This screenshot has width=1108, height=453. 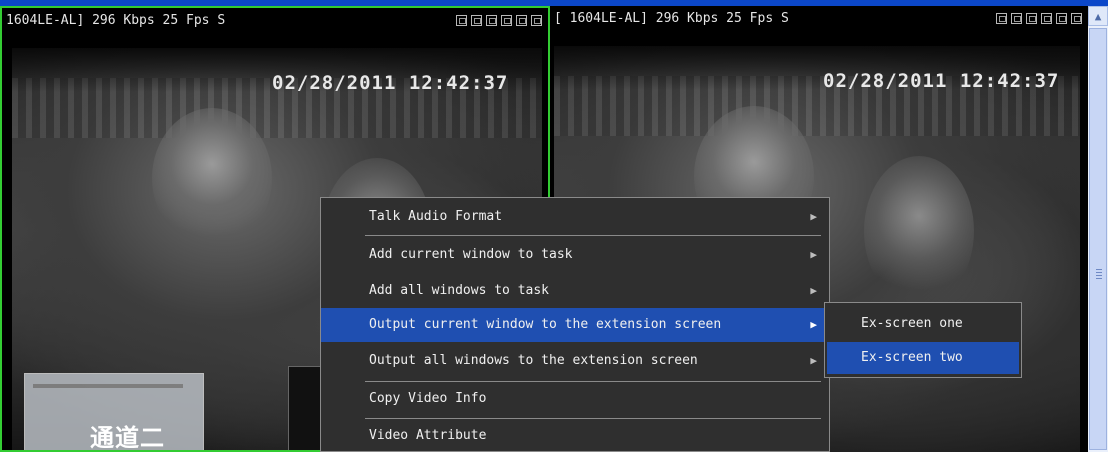 What do you see at coordinates (819, 19) in the screenshot?
I see `pane-titlebar-right: [ 1604LE-AL] 296 Kbps 25 Fps S` at bounding box center [819, 19].